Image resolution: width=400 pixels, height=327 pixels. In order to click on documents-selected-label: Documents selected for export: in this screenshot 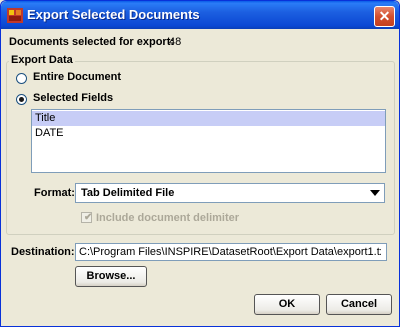, I will do `click(92, 42)`.